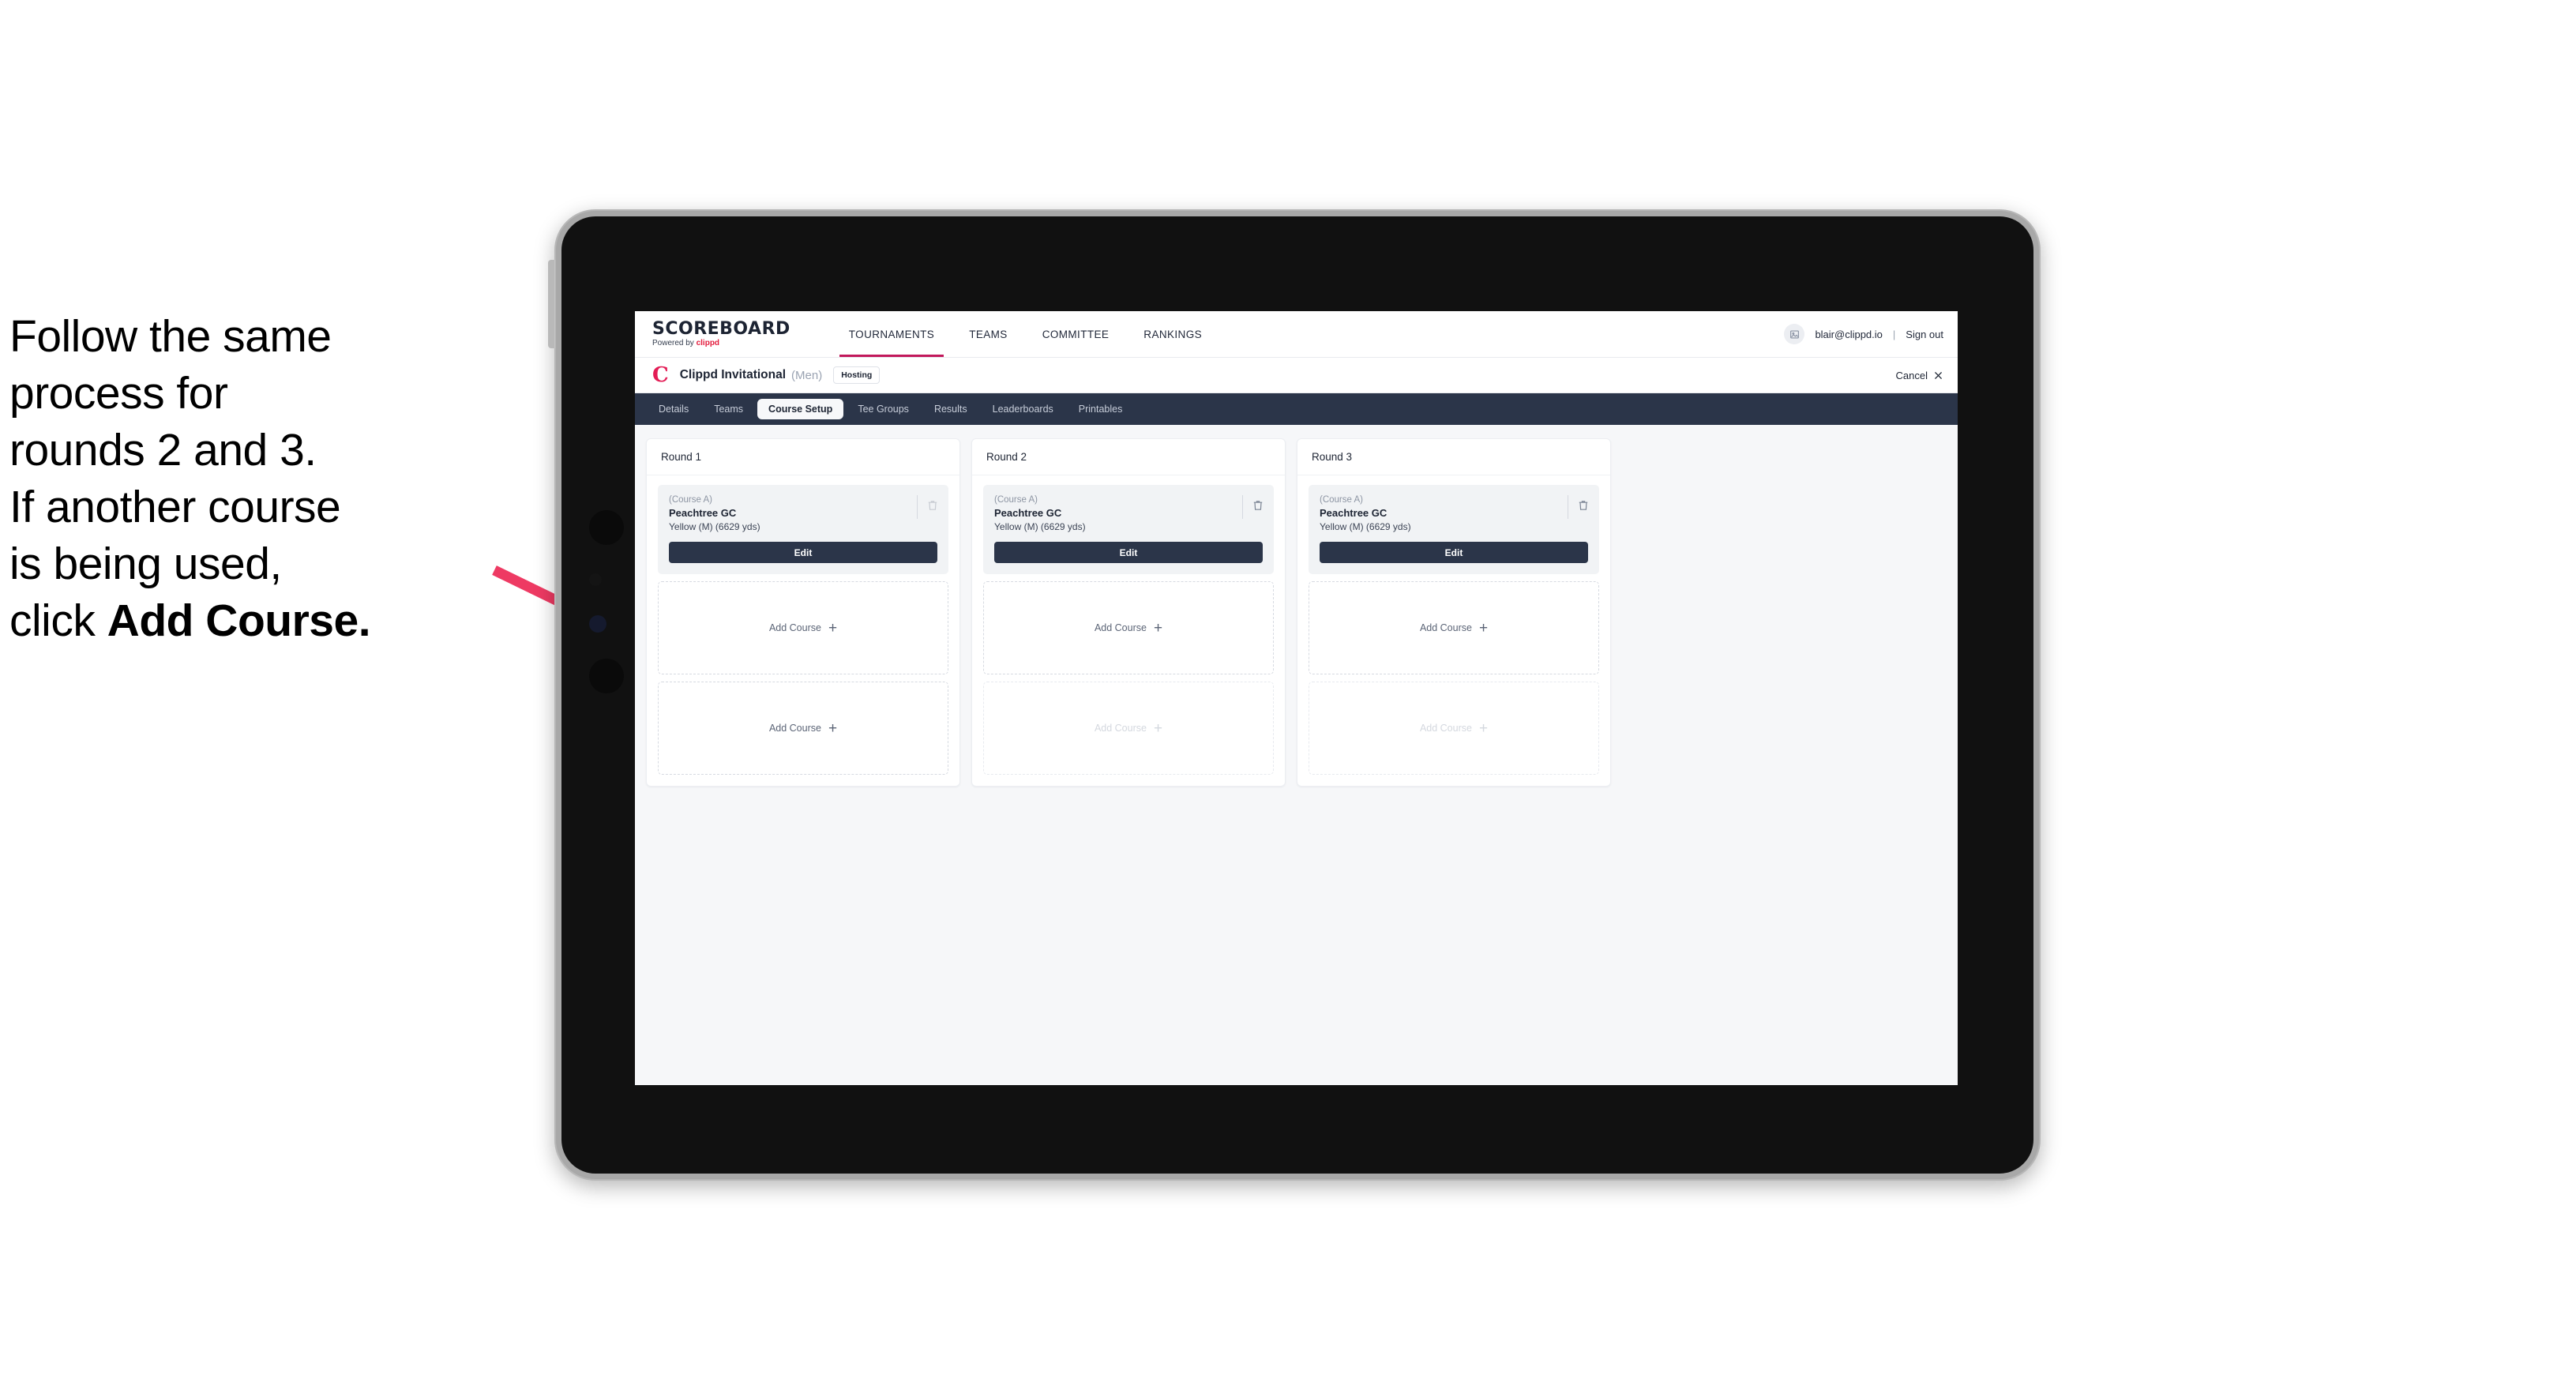  Describe the element at coordinates (1453, 457) in the screenshot. I see `round-title: Round 3` at that location.